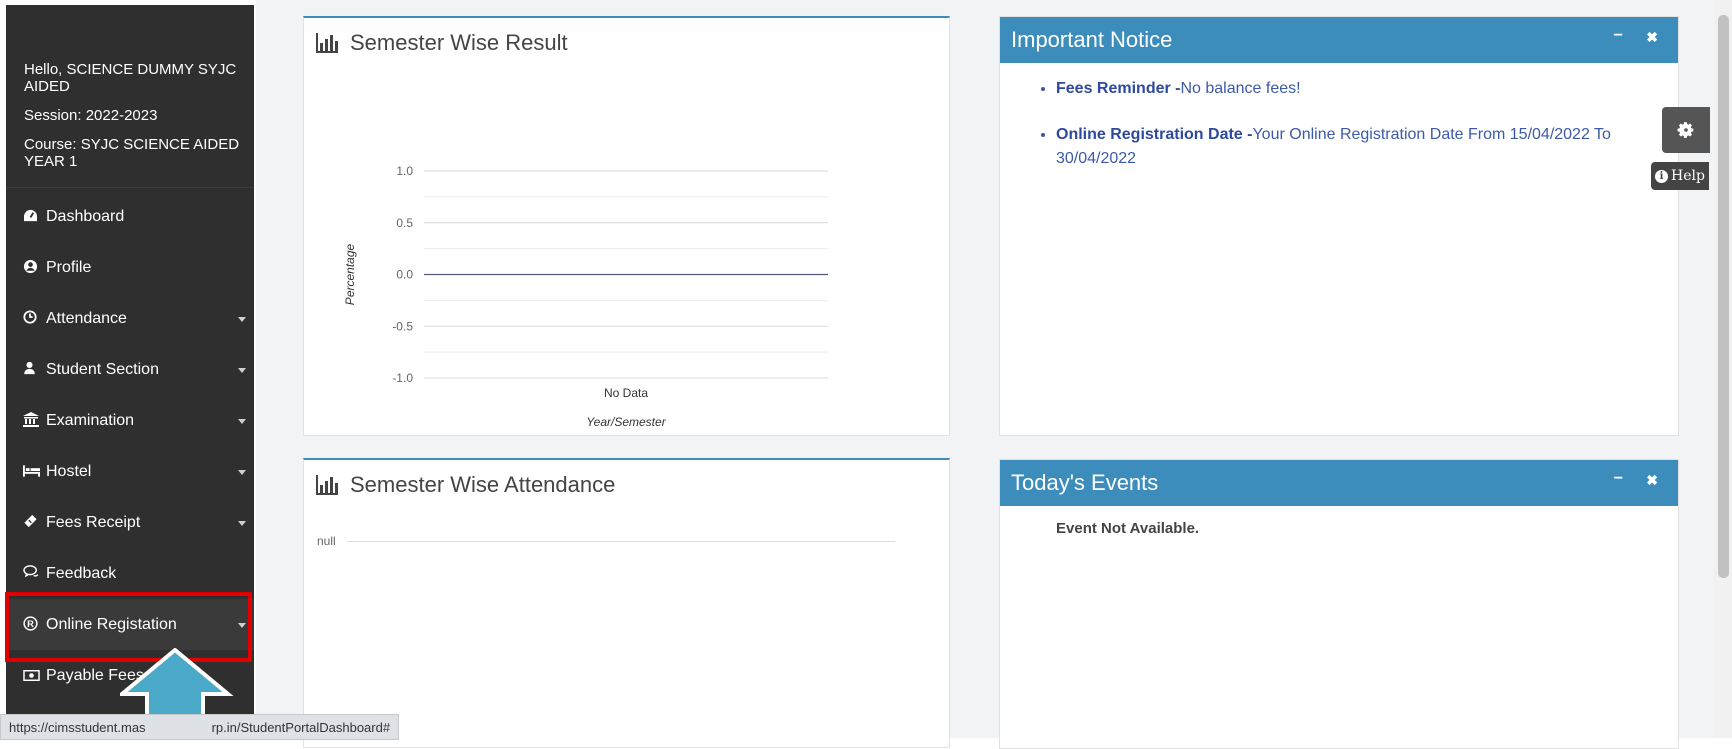  I want to click on semester-attendance-panel: Semester Wise Attendance null, so click(626, 603).